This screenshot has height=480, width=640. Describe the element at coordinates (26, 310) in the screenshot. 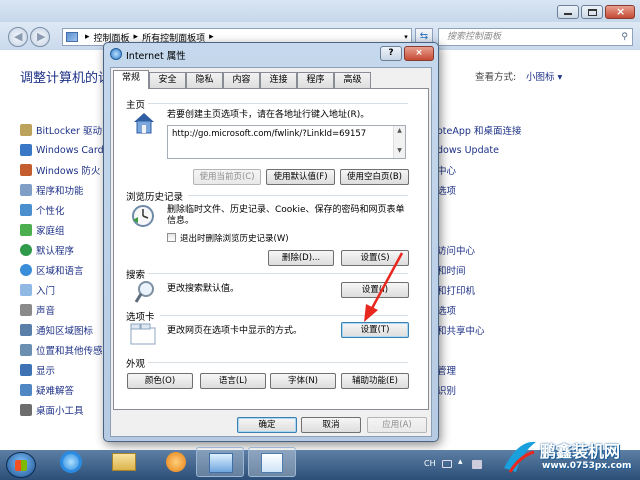

I see `sound-icon` at that location.